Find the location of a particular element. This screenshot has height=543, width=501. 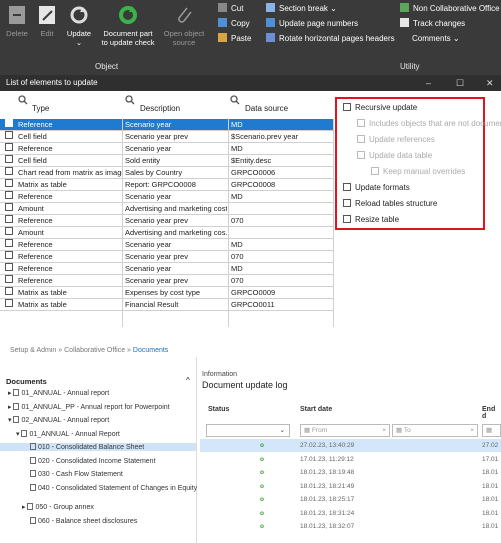

update-button: Update ⌄ is located at coordinates (79, 25).